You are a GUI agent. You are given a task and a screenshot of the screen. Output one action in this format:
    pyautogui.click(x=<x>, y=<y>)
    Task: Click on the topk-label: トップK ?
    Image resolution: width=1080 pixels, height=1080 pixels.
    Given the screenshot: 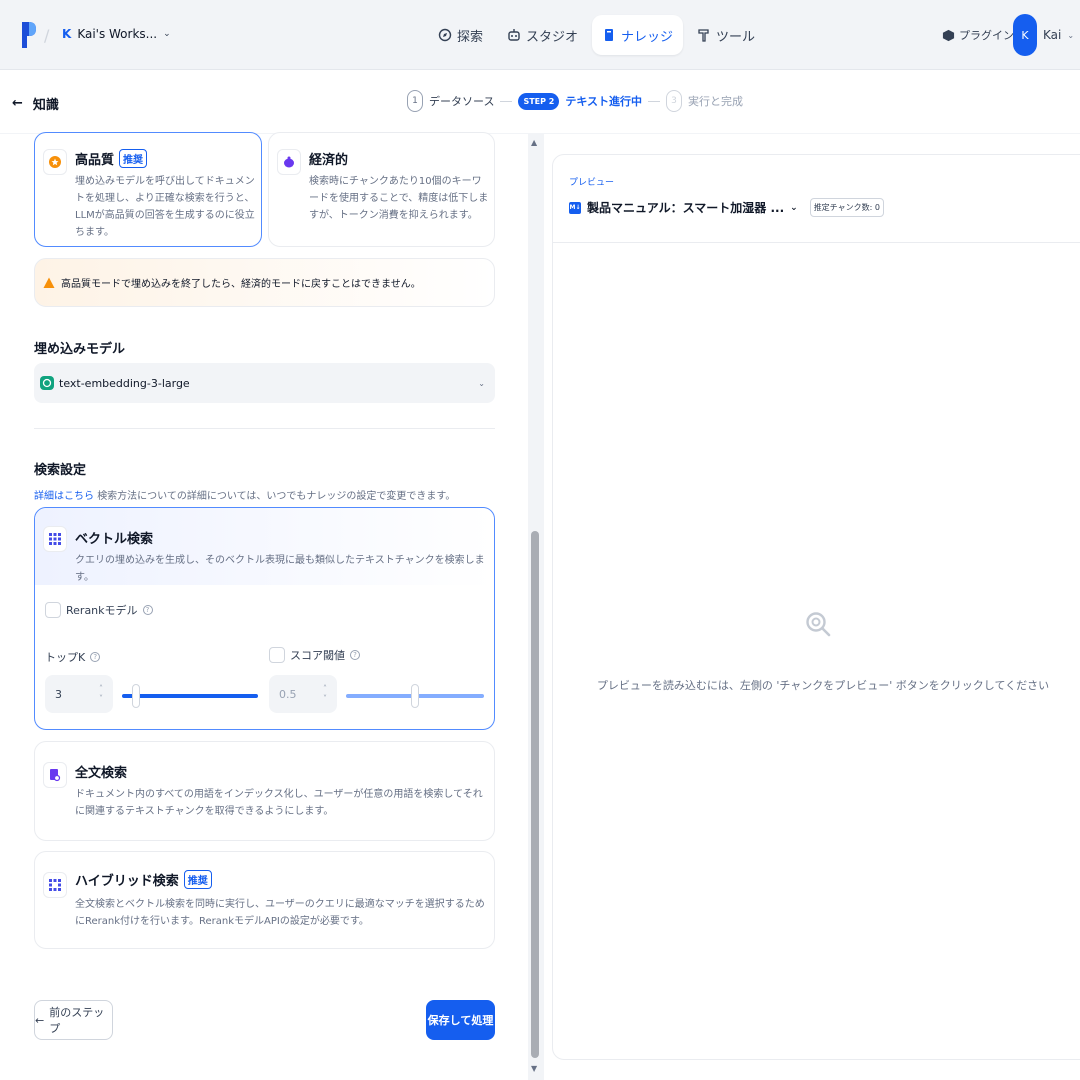 What is the action you would take?
    pyautogui.click(x=73, y=657)
    